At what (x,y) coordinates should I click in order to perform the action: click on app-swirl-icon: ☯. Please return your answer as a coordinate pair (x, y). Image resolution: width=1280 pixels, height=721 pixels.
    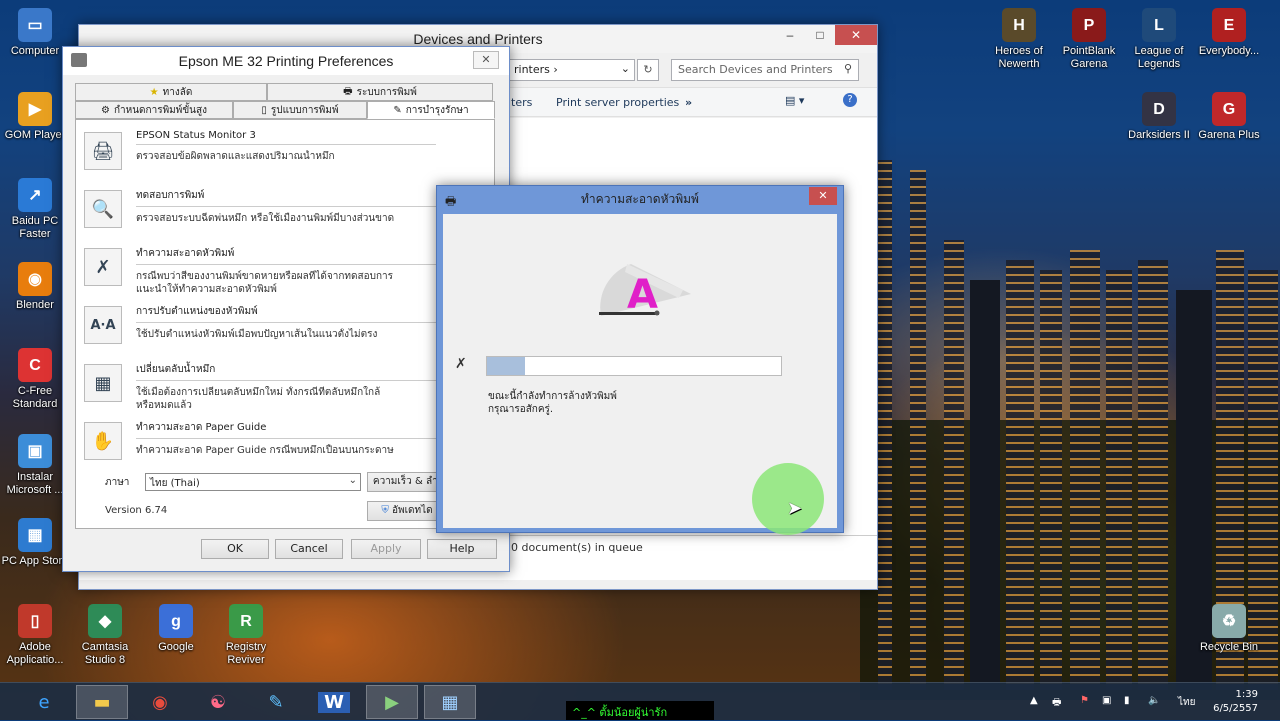
    Looking at the image, I should click on (218, 702).